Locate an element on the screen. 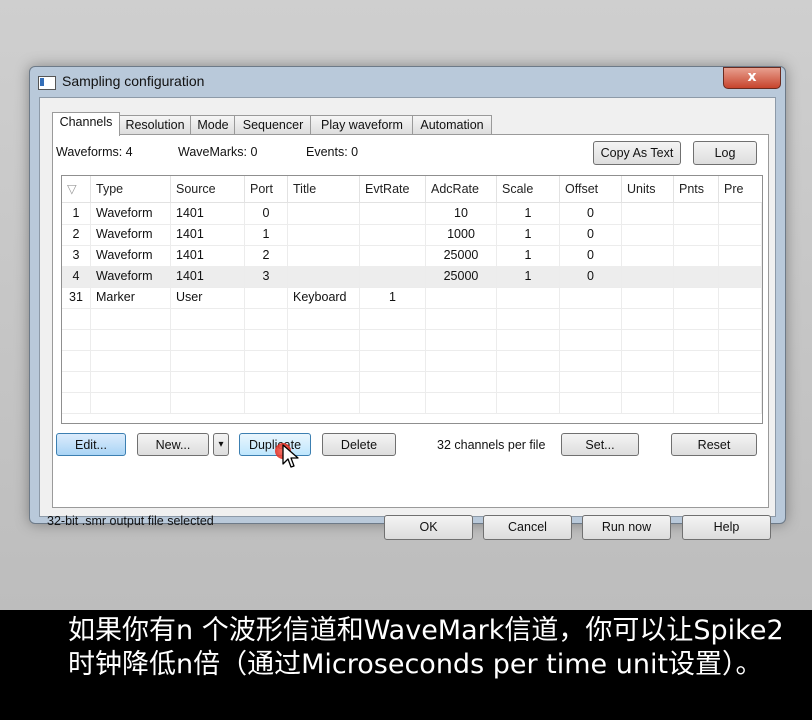 The width and height of the screenshot is (812, 720). col-pnts: Pnts is located at coordinates (696, 189).